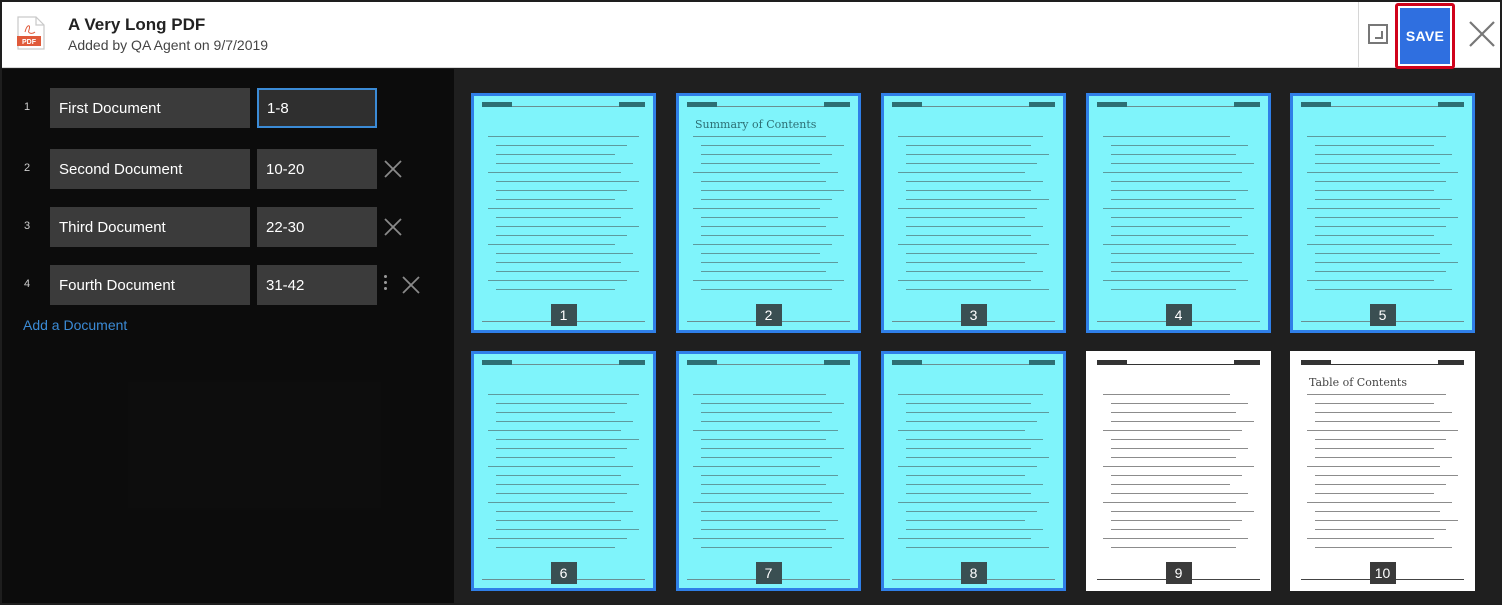 Image resolution: width=1502 pixels, height=605 pixels. Describe the element at coordinates (150, 227) in the screenshot. I see `document-name-input: Third Document` at that location.